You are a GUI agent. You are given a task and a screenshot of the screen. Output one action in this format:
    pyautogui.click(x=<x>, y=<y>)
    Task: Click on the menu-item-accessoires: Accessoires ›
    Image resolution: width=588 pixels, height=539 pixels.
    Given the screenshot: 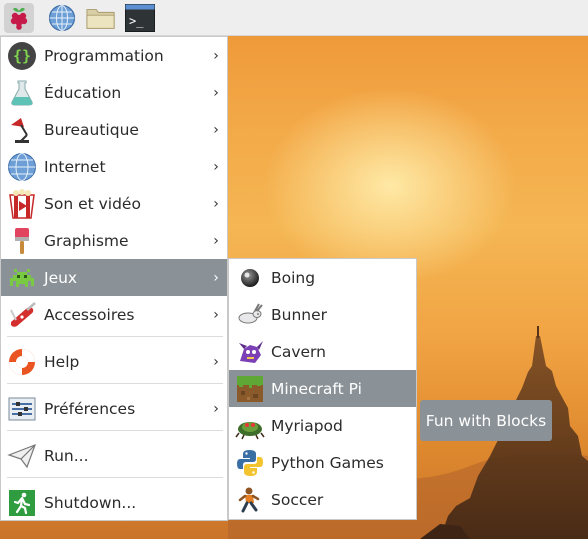 What is the action you would take?
    pyautogui.click(x=114, y=314)
    